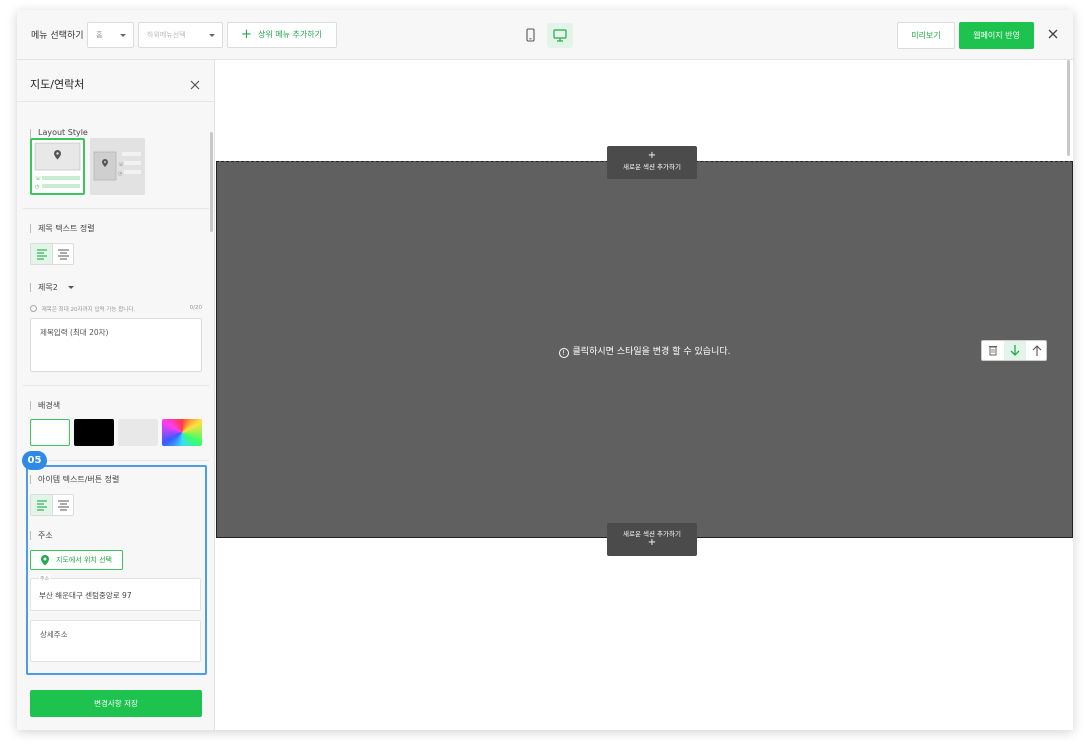 Image resolution: width=1086 pixels, height=749 pixels. I want to click on trash-icon, so click(993, 351).